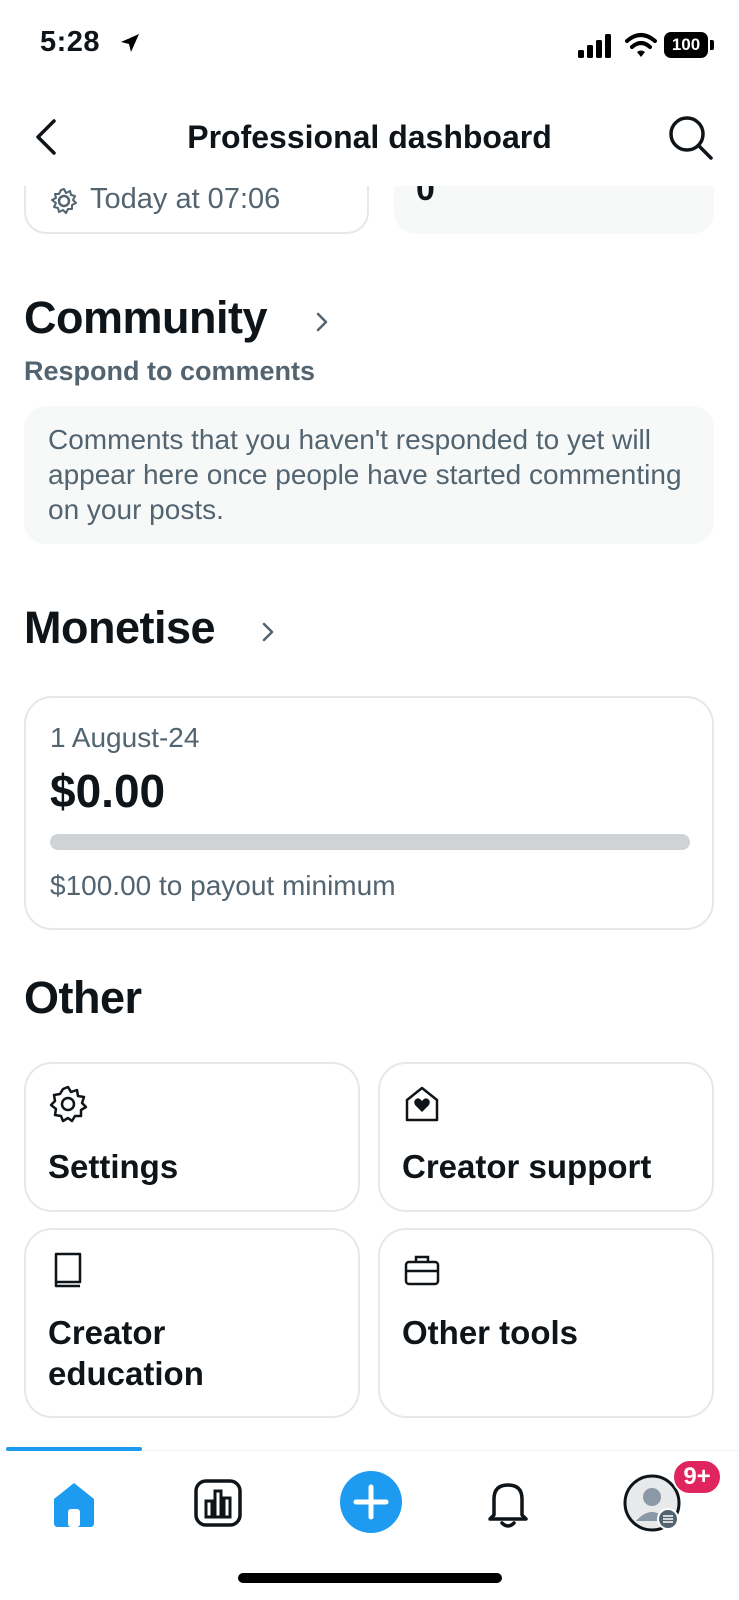 The height and width of the screenshot is (1600, 739). What do you see at coordinates (508, 1503) in the screenshot?
I see `bell-icon` at bounding box center [508, 1503].